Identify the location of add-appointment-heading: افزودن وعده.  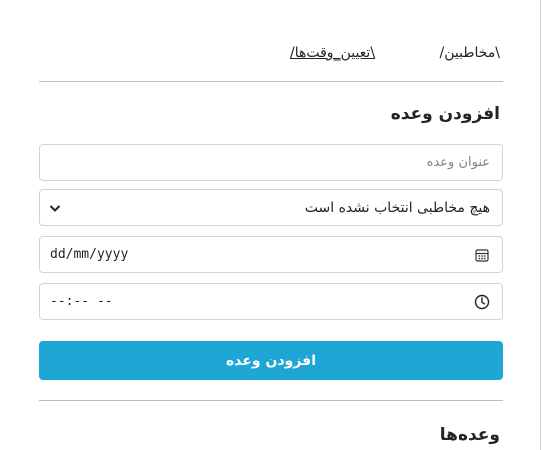
(445, 114).